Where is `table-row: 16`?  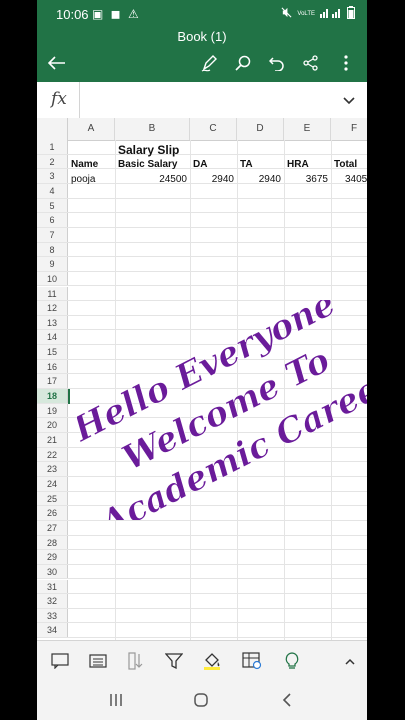 table-row: 16 is located at coordinates (202, 367).